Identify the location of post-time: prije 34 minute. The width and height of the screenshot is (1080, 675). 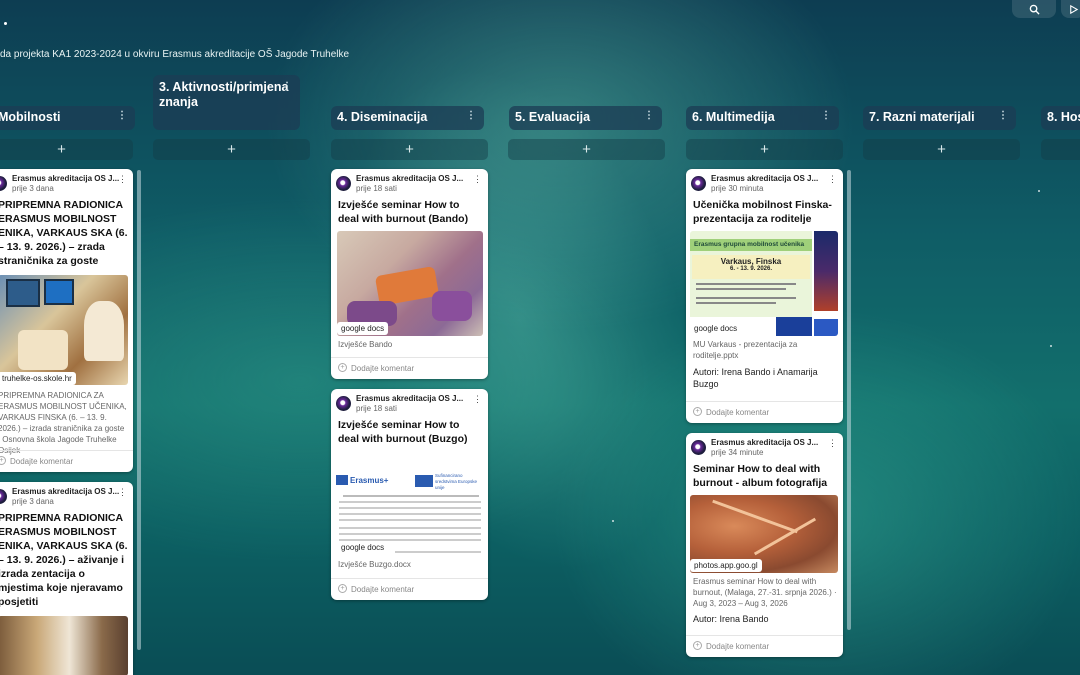
(737, 452).